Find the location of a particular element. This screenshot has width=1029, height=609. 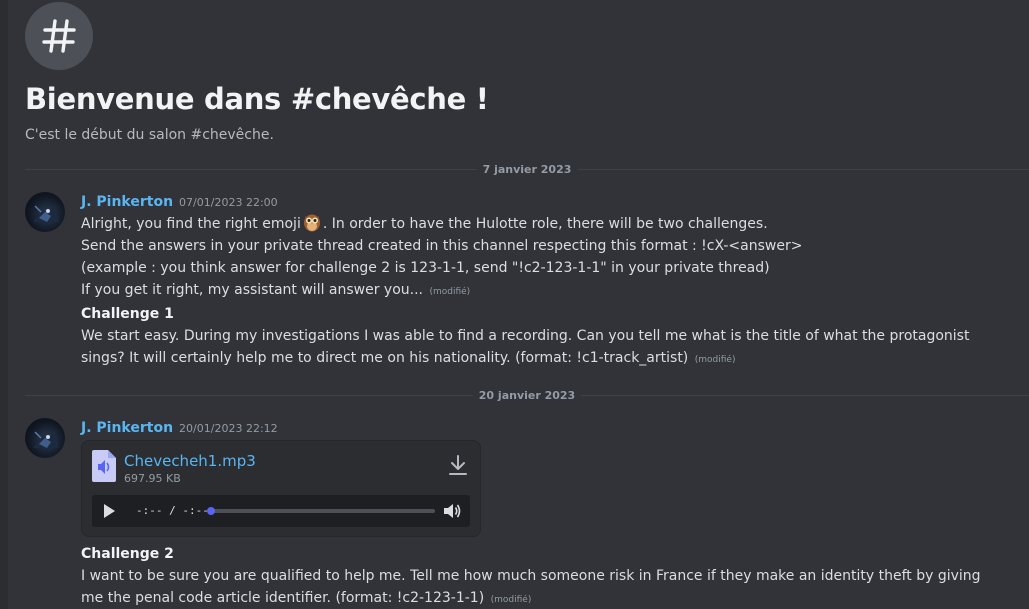

audio-attachment: Chevecheh1.mp3 697.95 KB -:-- / -:-- is located at coordinates (281, 488).